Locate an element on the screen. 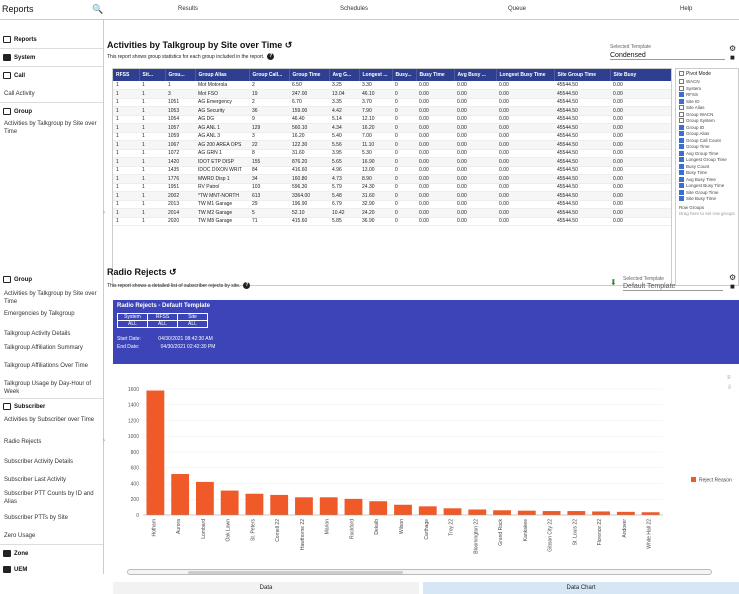 Image resolution: width=739 pixels, height=594 pixels. sidebar-item-emergencies: Emergencies by Talkgroup is located at coordinates (51, 314).